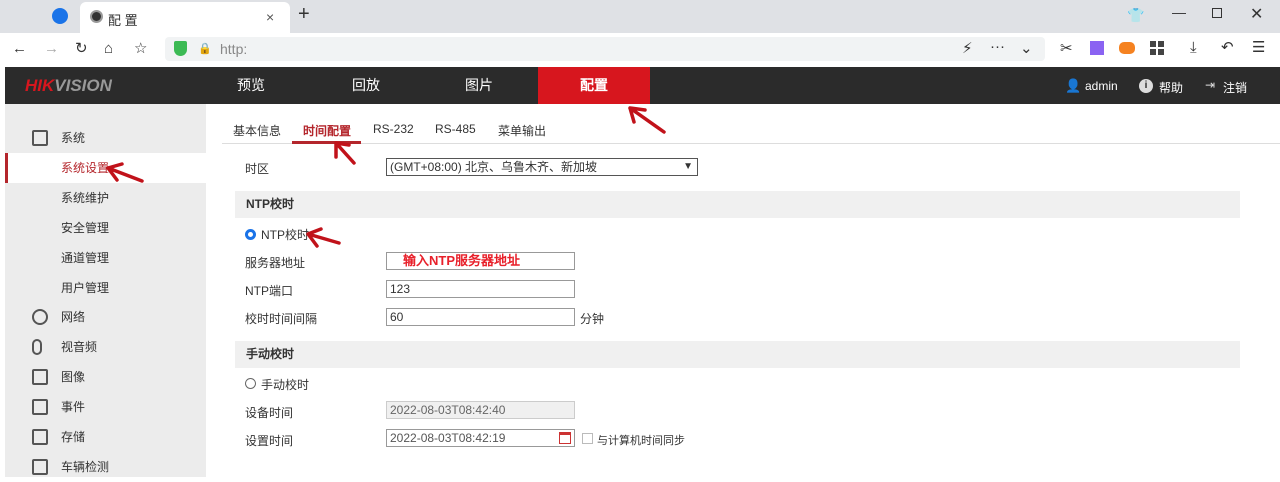  What do you see at coordinates (386, 177) in the screenshot?
I see `annotation-arrows` at bounding box center [386, 177].